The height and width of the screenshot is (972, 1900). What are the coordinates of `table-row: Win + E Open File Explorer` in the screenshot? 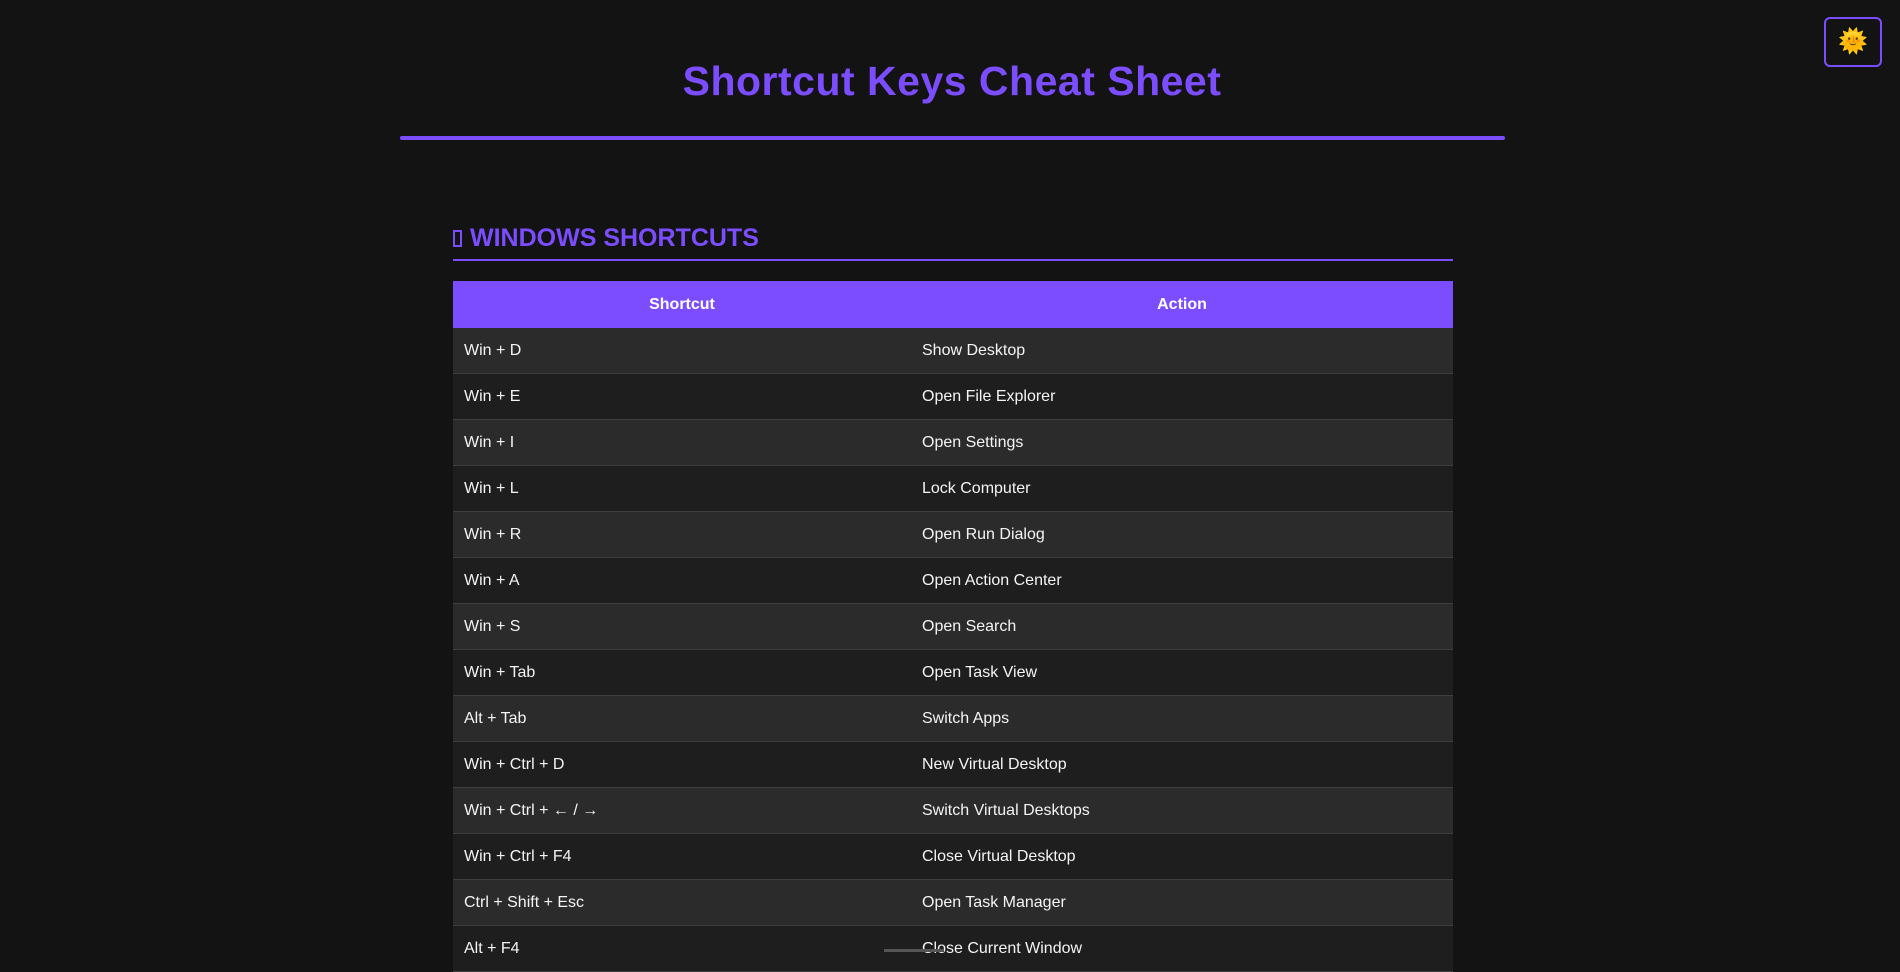 It's located at (953, 396).